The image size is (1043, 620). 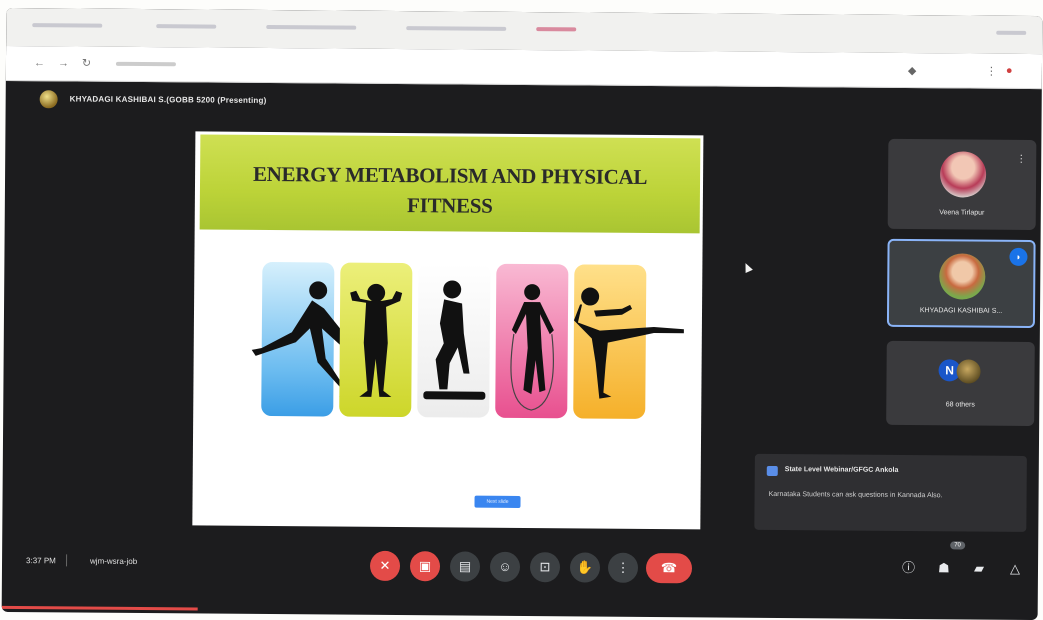 I want to click on slide-title: ENERGY METABOLISM AND PHYSICAL FITNESS, so click(x=450, y=189).